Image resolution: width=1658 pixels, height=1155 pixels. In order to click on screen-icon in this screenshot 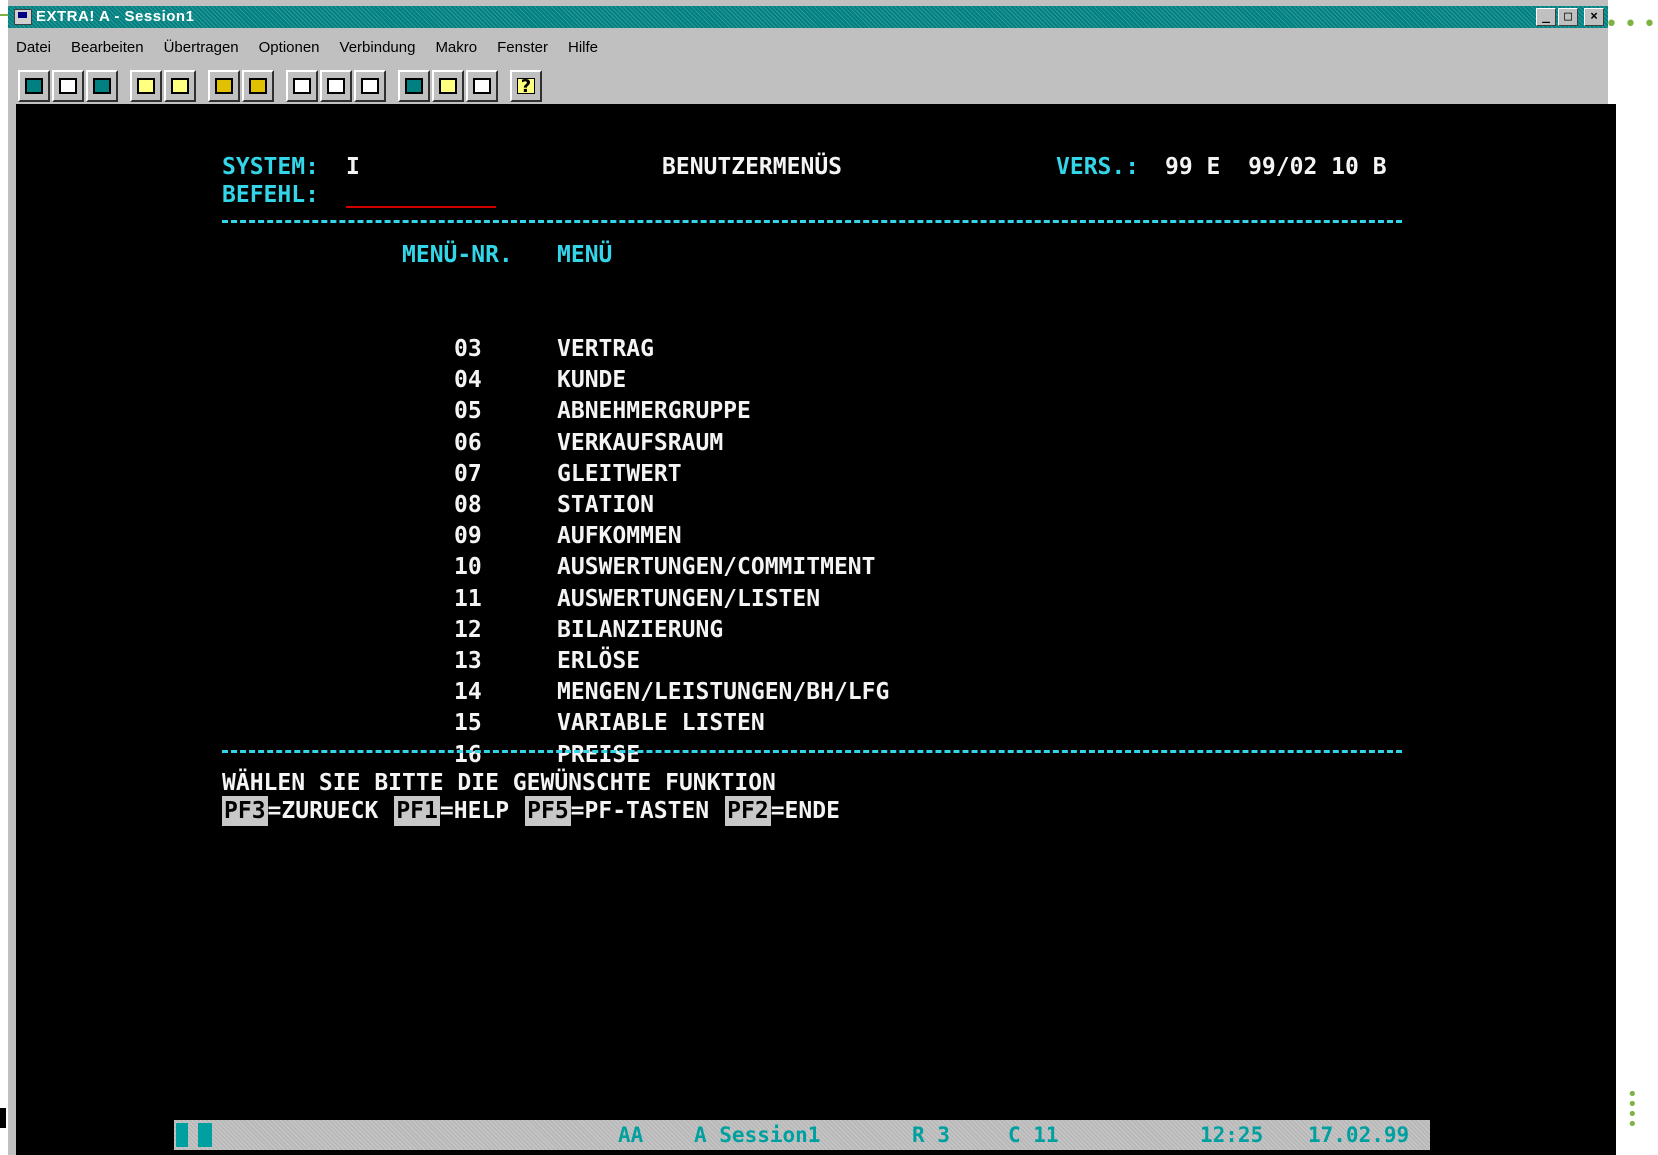, I will do `click(482, 86)`.